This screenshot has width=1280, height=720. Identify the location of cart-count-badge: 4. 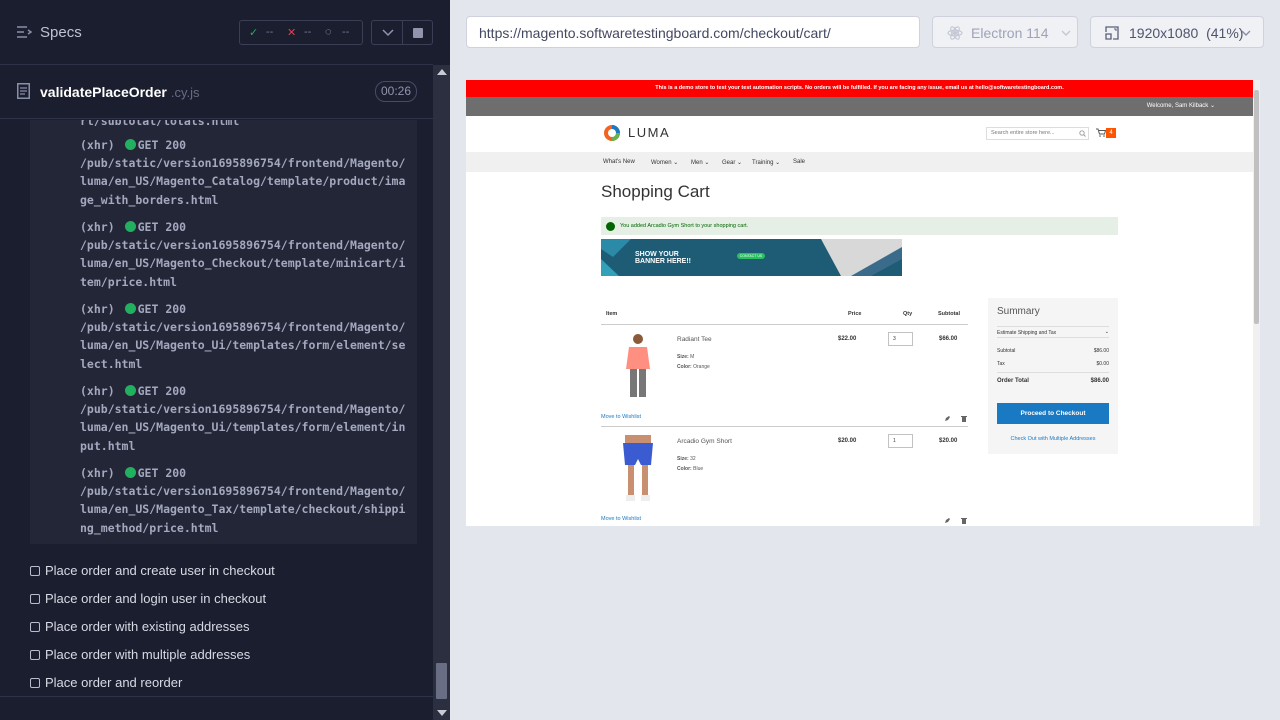
(1111, 133).